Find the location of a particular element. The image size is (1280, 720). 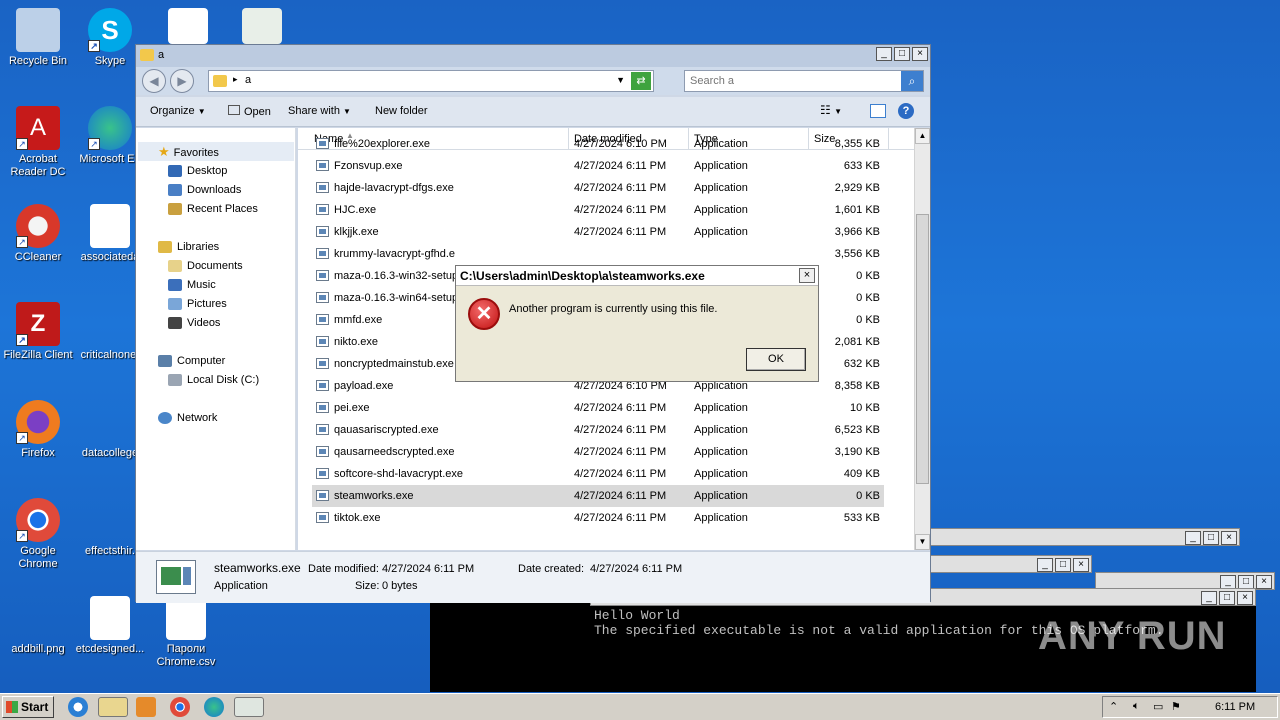

help-icon: ? is located at coordinates (906, 111).